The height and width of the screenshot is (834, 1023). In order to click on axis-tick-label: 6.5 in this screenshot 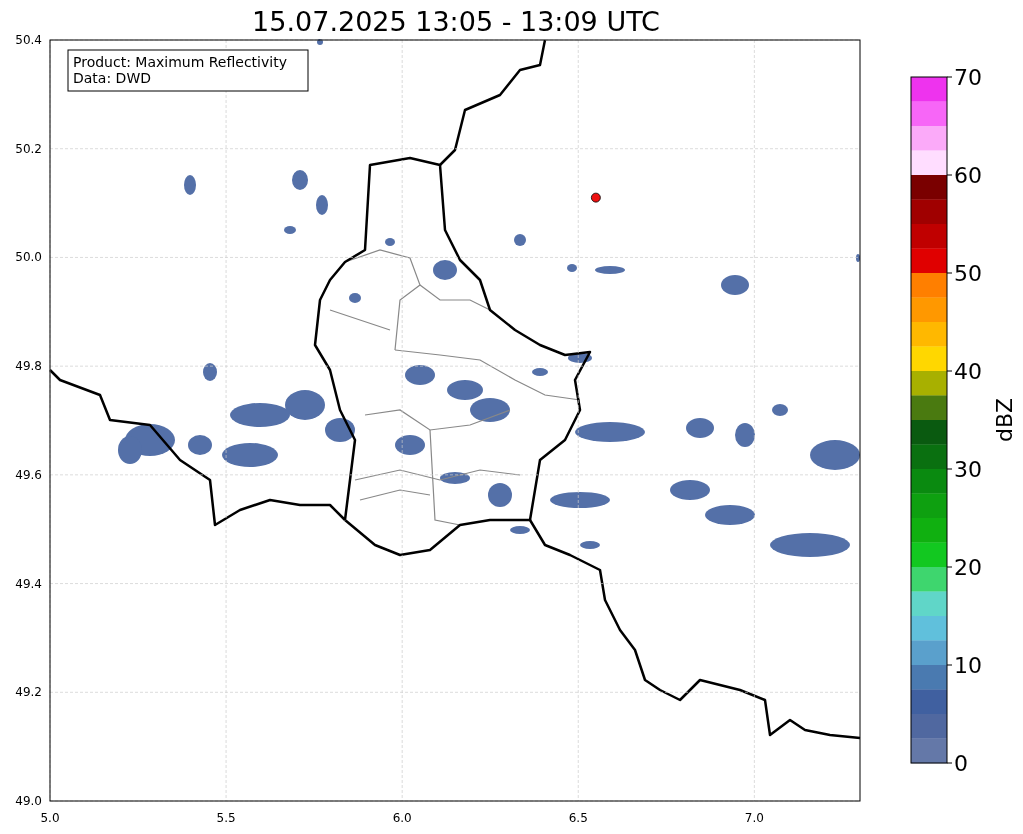, I will do `click(578, 818)`.